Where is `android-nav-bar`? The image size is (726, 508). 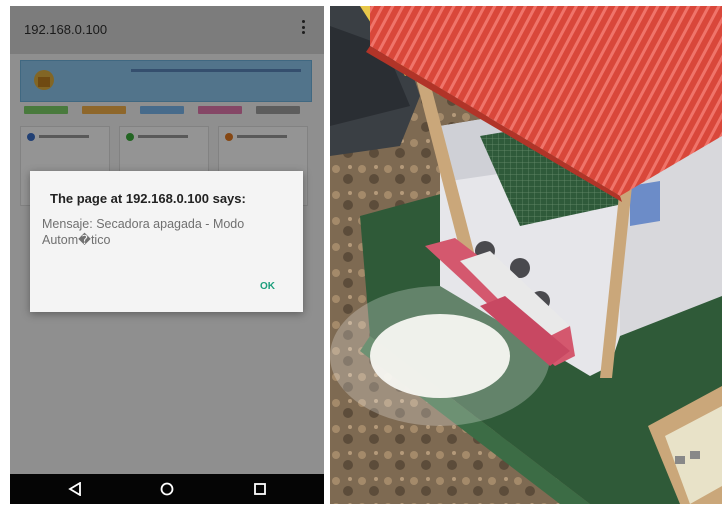 android-nav-bar is located at coordinates (167, 489).